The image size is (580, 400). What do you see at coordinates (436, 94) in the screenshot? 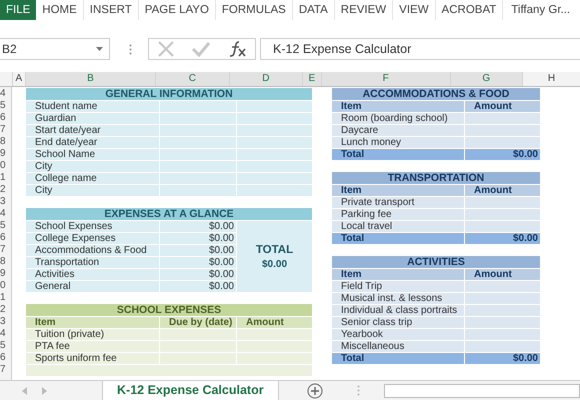
I see `section-header: ACCOMMODATIONS & FOOD` at bounding box center [436, 94].